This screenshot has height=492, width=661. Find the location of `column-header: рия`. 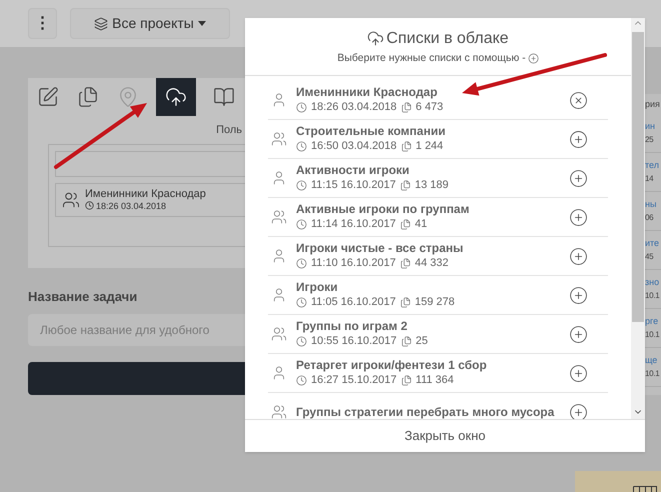

column-header: рия is located at coordinates (653, 104).